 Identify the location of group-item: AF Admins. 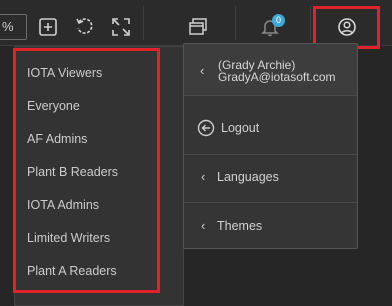
(97, 139).